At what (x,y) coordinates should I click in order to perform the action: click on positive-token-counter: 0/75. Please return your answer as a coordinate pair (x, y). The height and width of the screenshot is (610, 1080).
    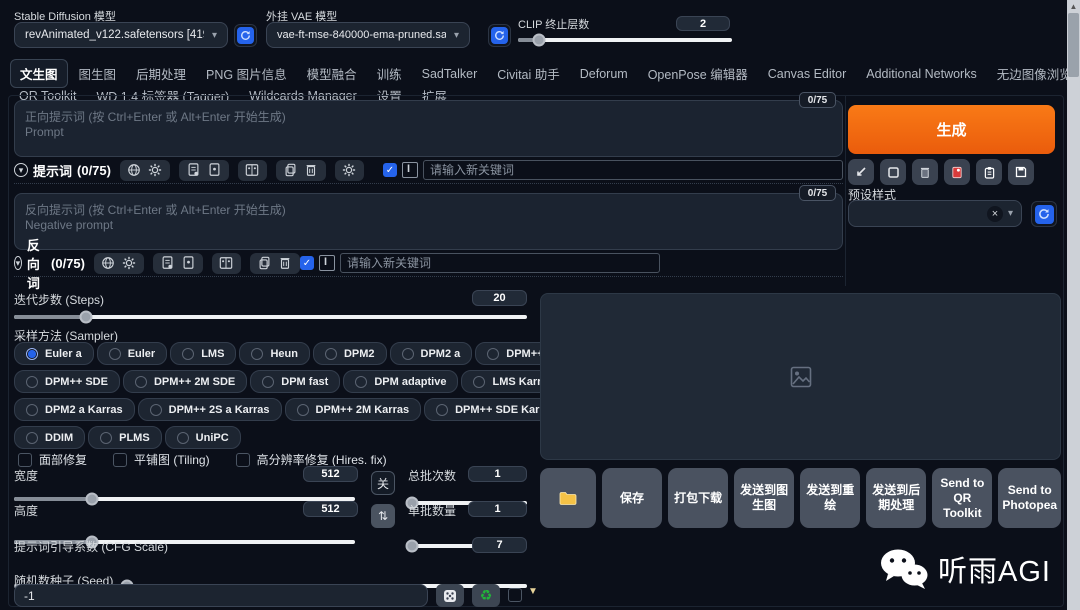
    Looking at the image, I should click on (817, 100).